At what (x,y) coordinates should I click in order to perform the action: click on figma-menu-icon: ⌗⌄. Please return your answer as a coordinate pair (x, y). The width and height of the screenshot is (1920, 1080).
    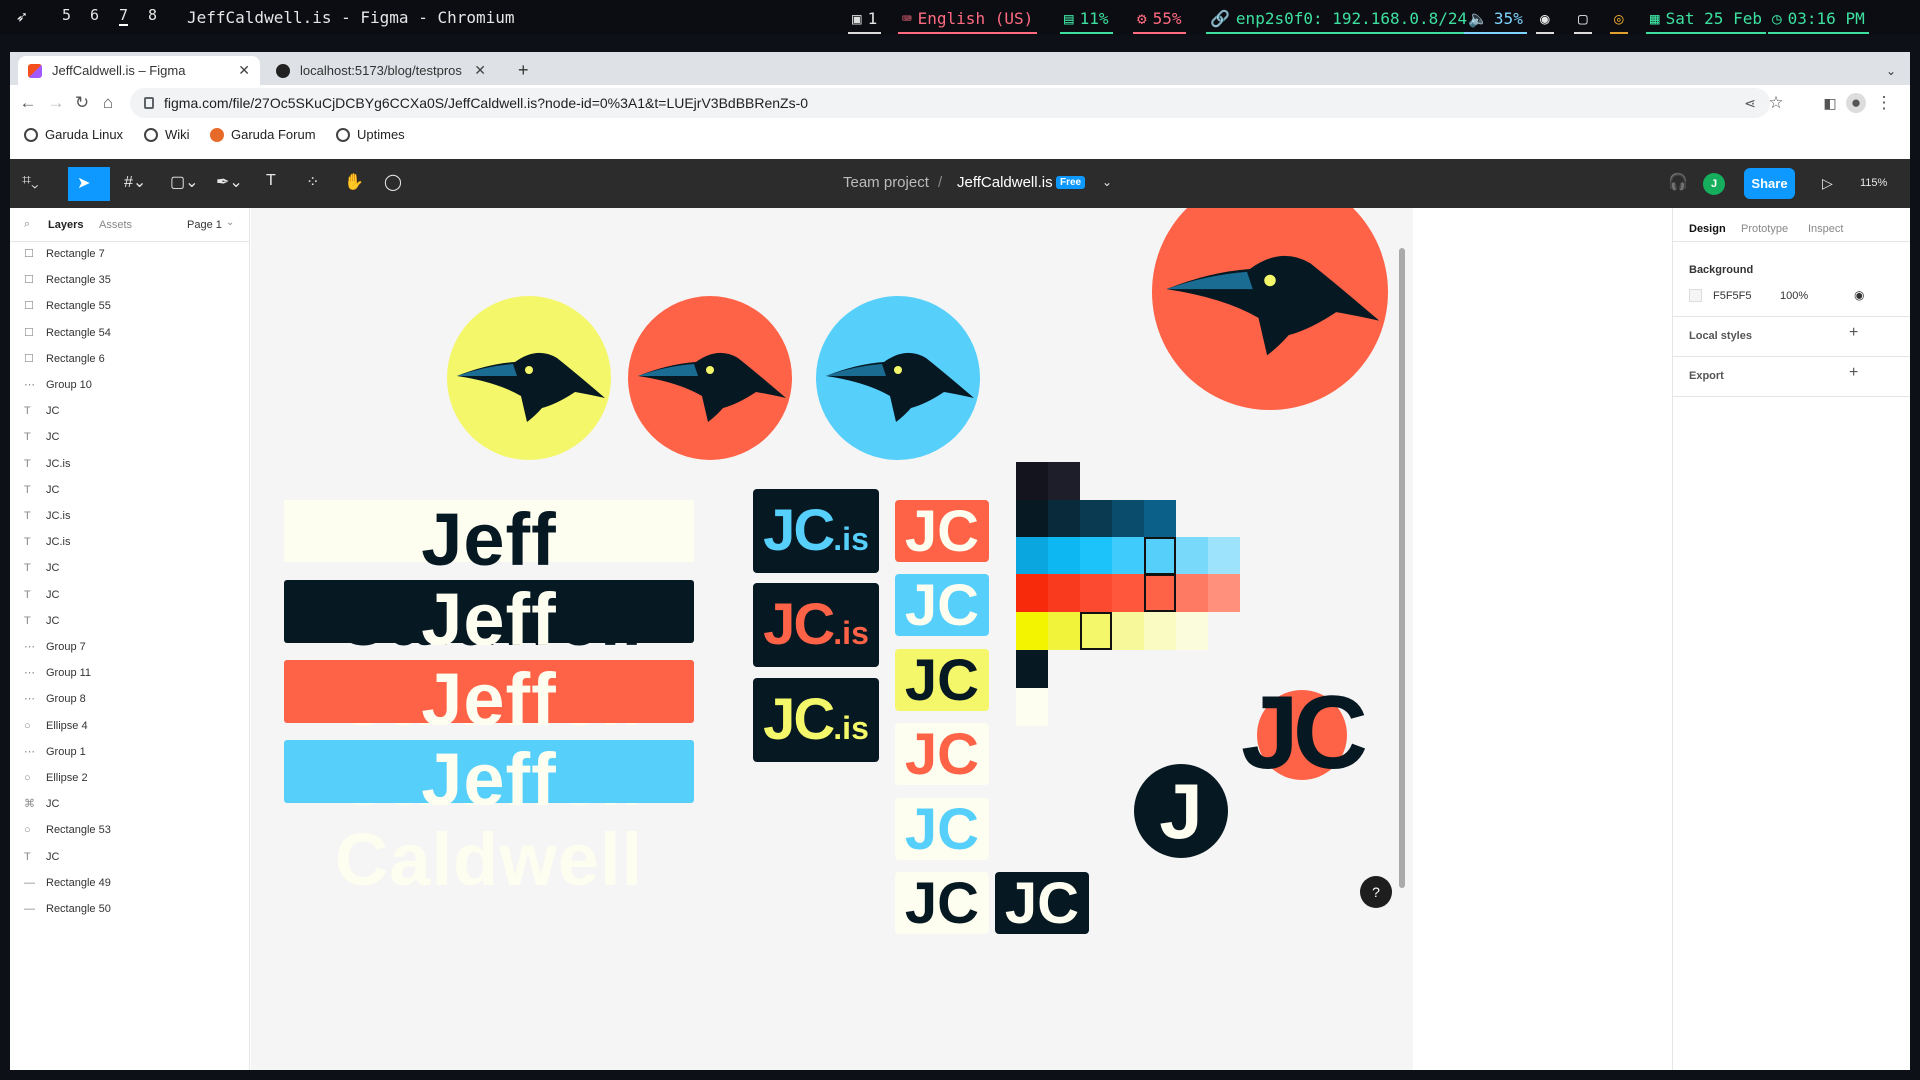
    Looking at the image, I should click on (30, 181).